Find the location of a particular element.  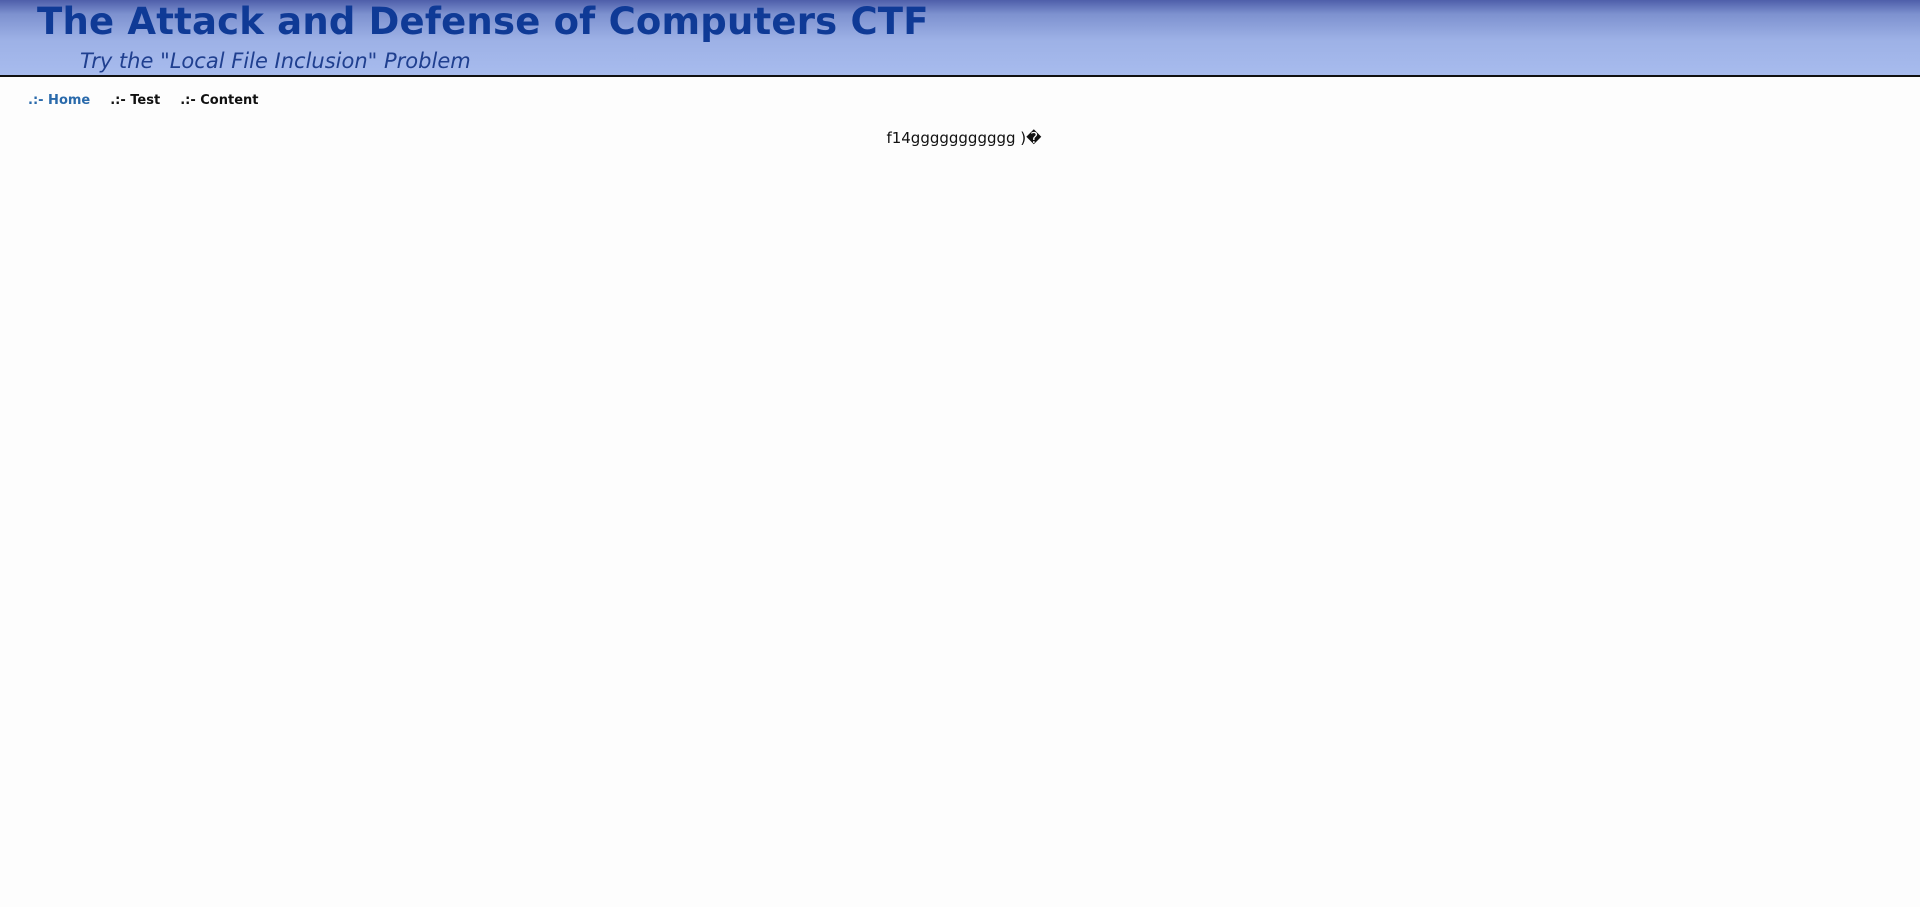

site-subtitle: Try the "Local File Inclusion" Problem is located at coordinates (275, 61).